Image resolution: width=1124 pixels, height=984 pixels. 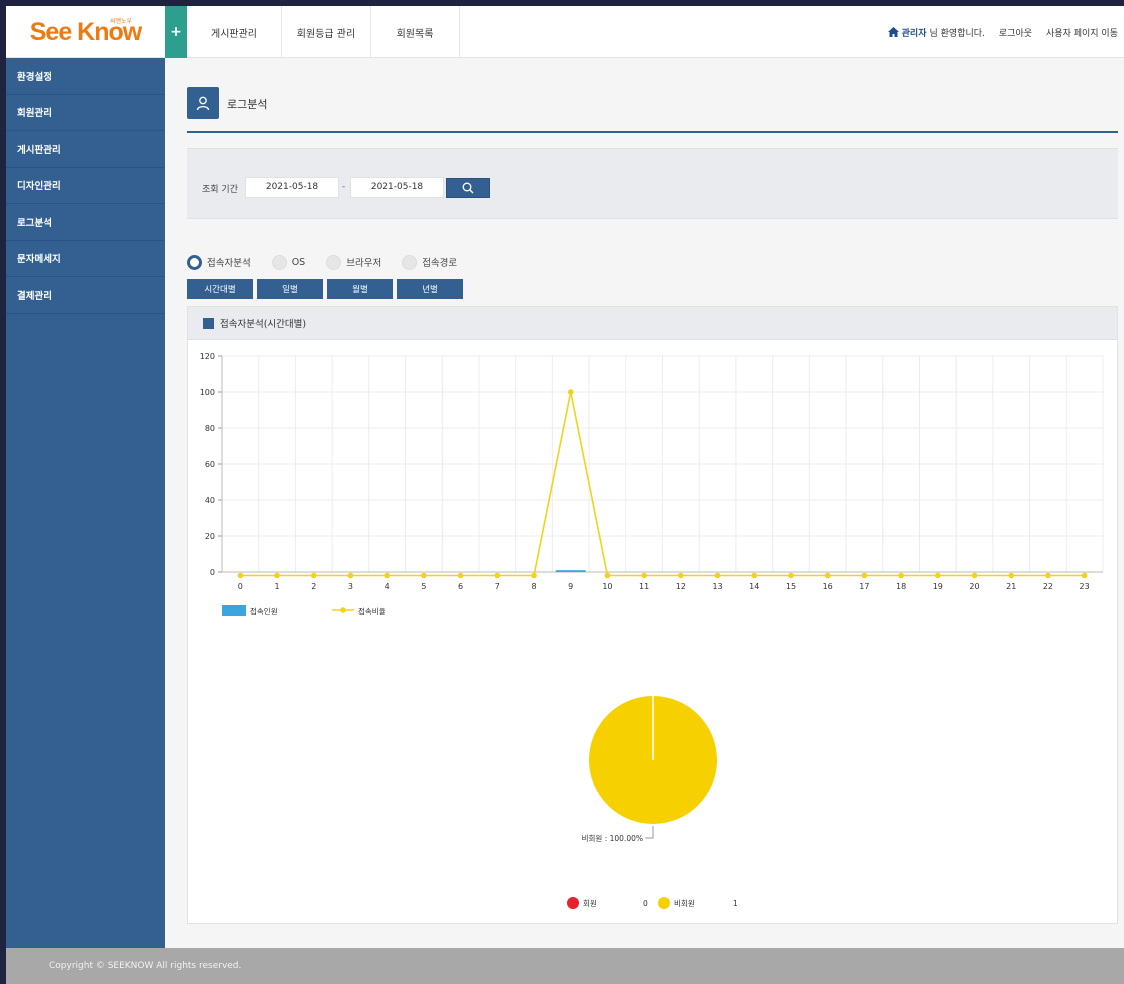 I want to click on legend-line-point, so click(x=343, y=610).